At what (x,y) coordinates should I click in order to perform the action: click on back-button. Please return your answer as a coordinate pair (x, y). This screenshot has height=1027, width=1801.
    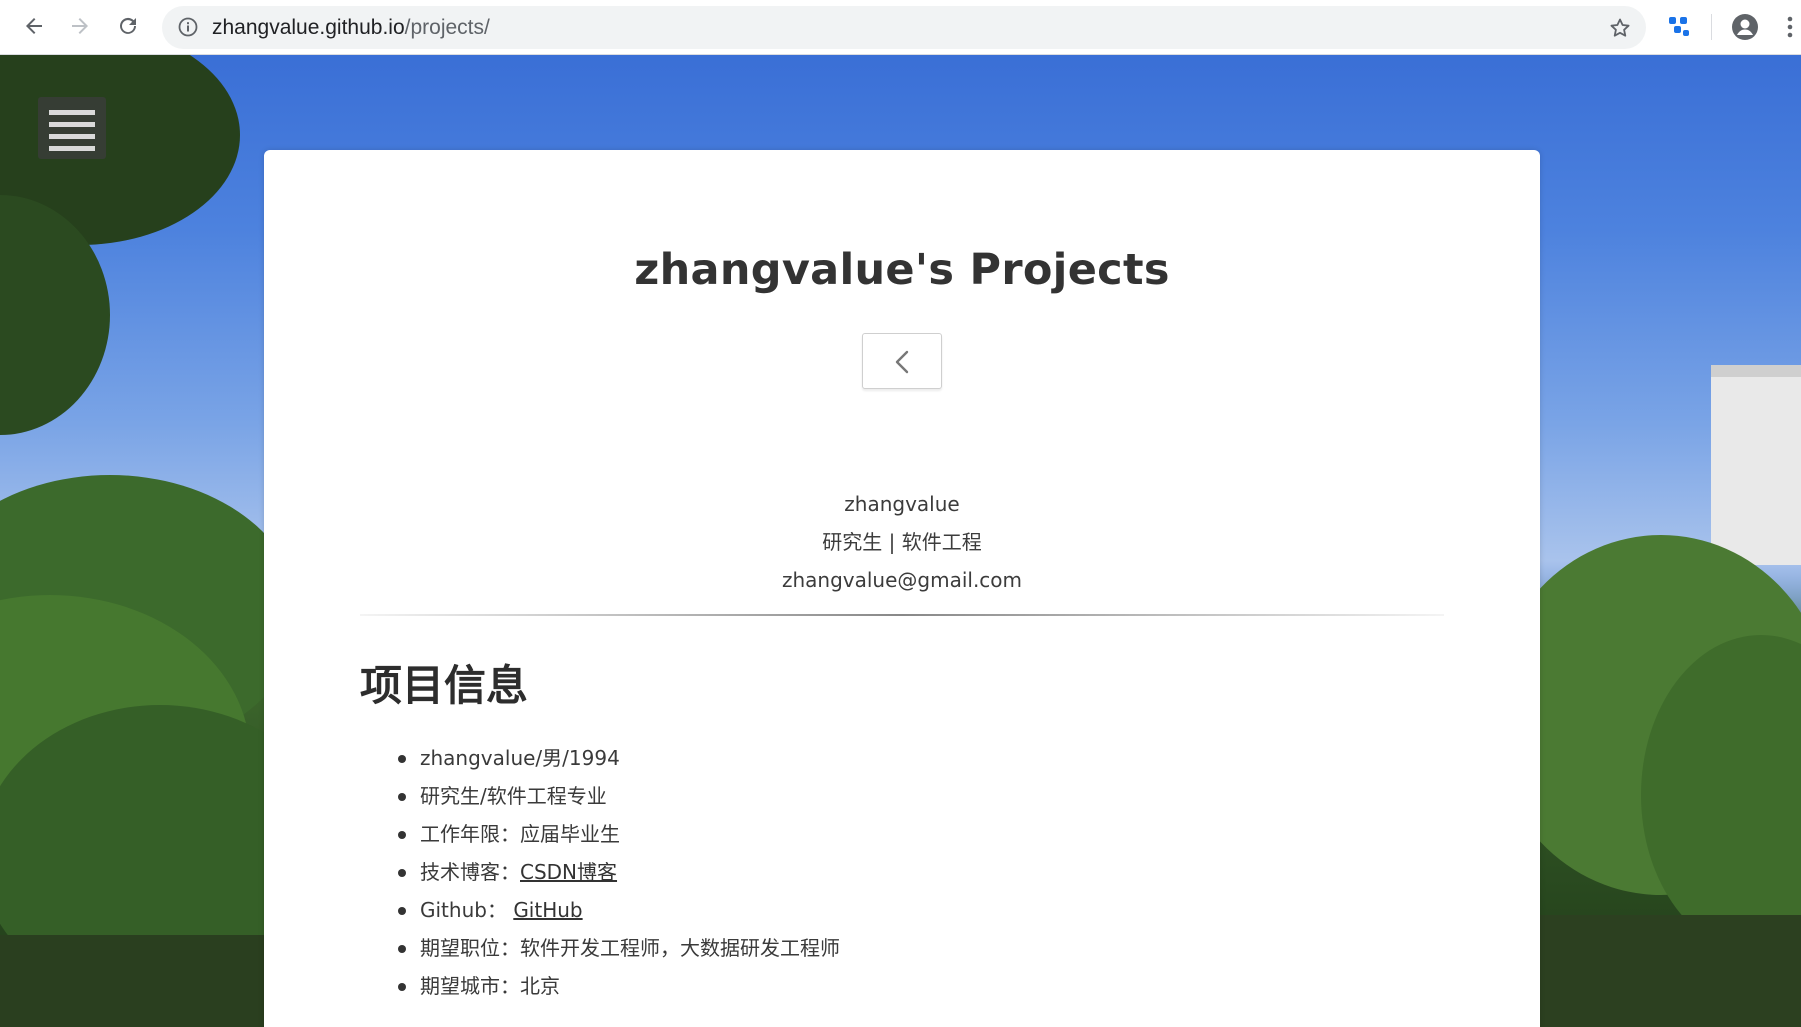
    Looking at the image, I should click on (902, 361).